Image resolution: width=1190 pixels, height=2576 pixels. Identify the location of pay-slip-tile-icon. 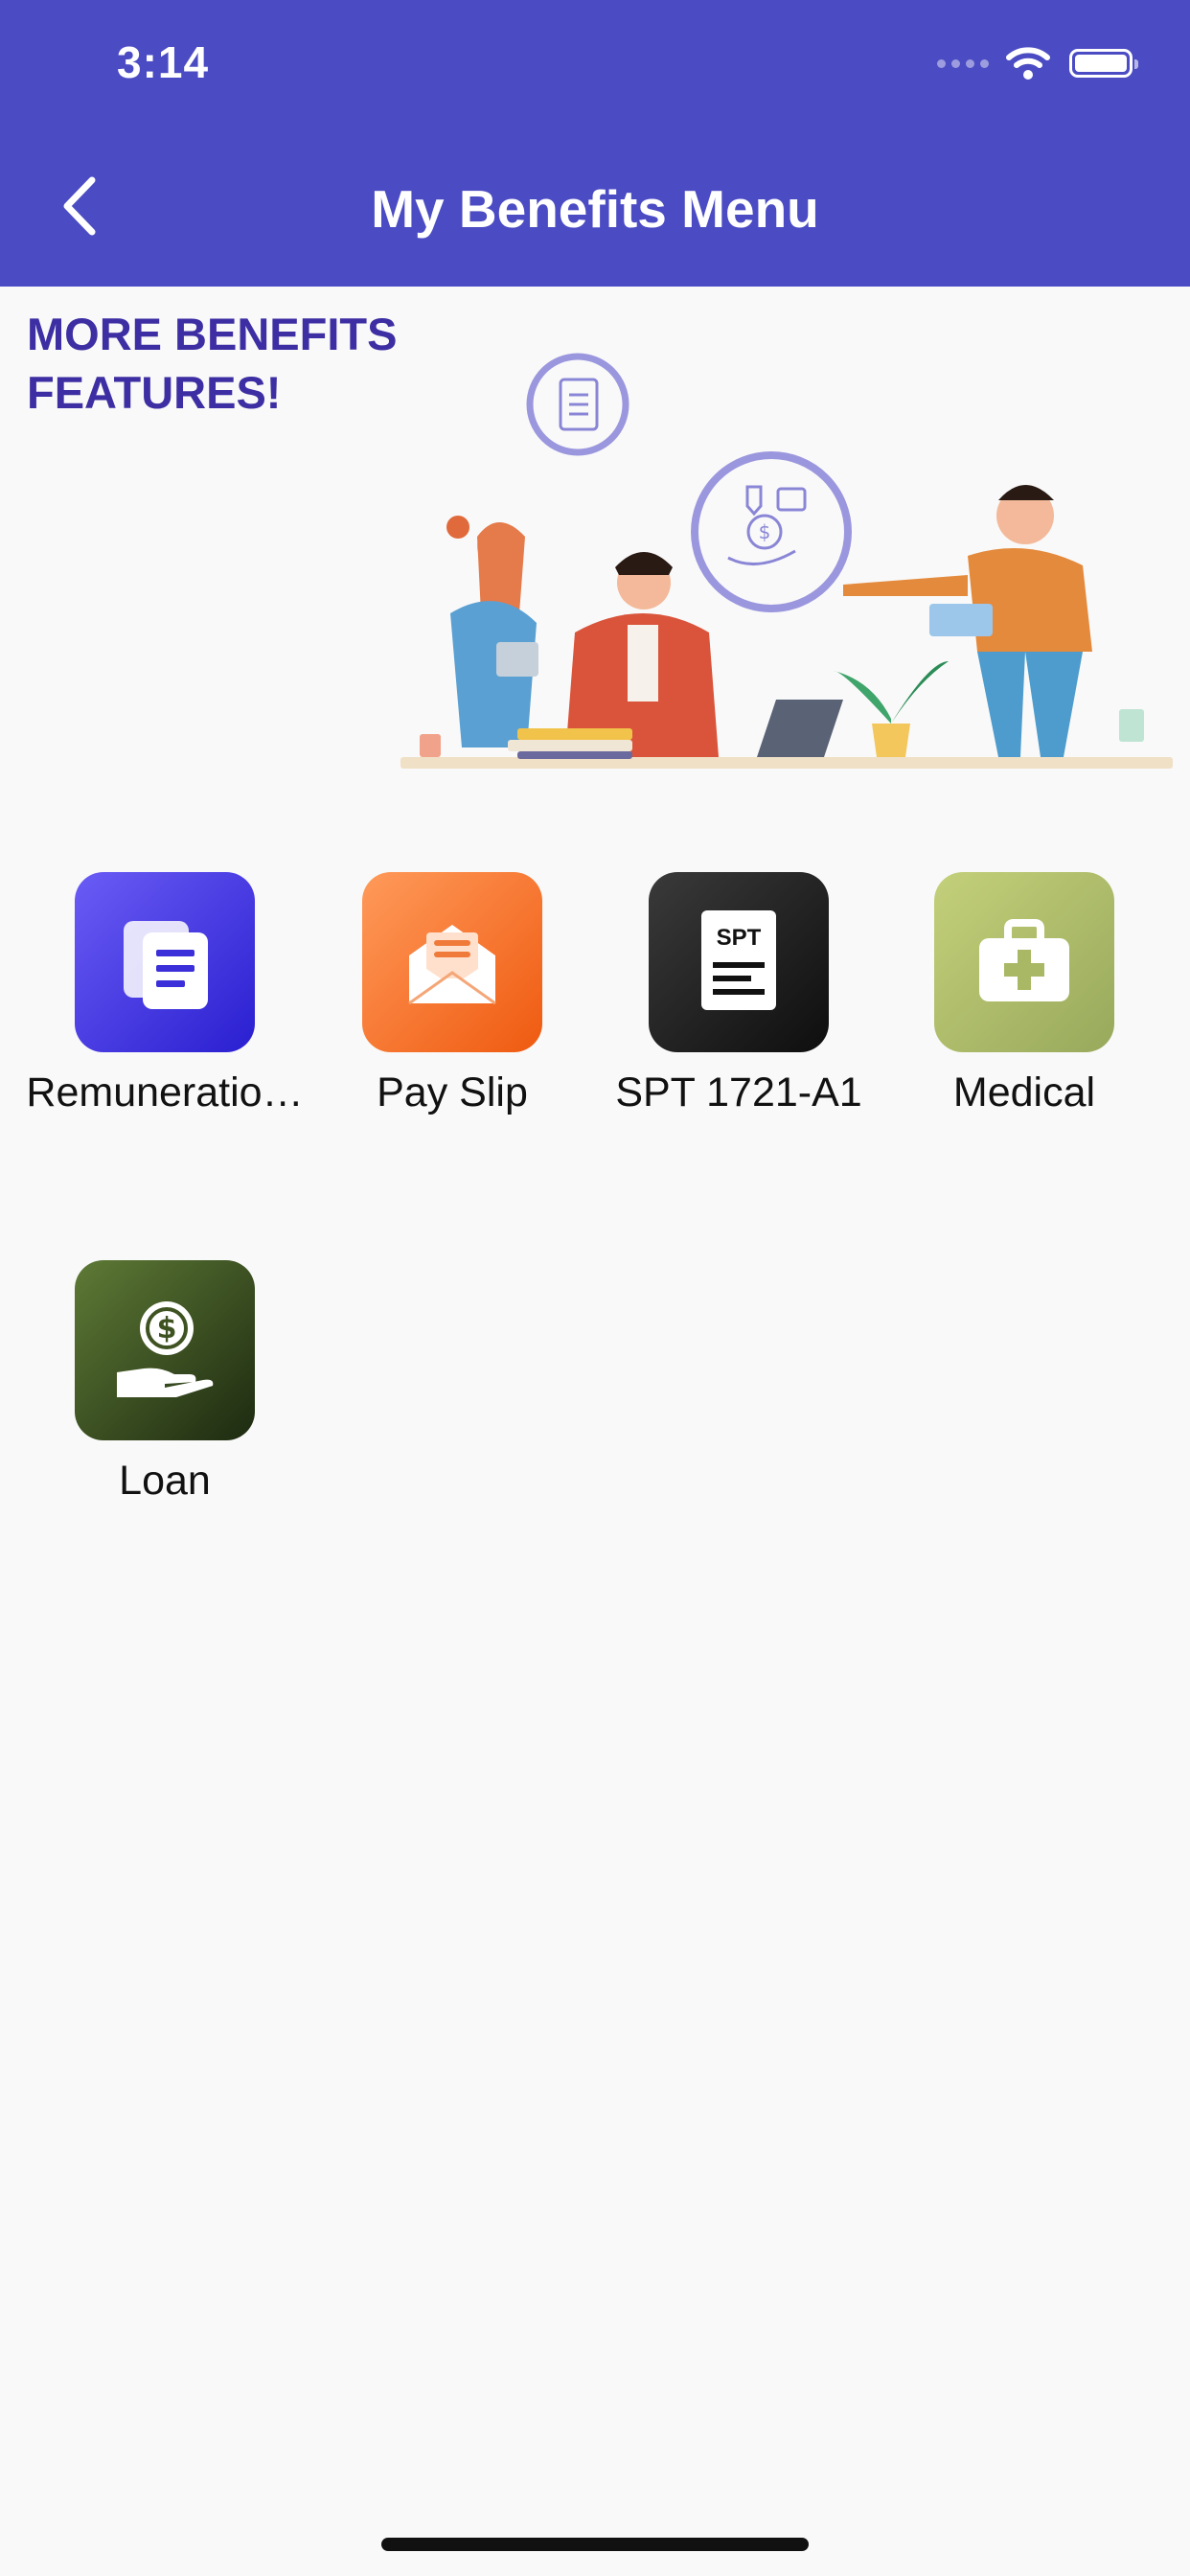
(452, 962).